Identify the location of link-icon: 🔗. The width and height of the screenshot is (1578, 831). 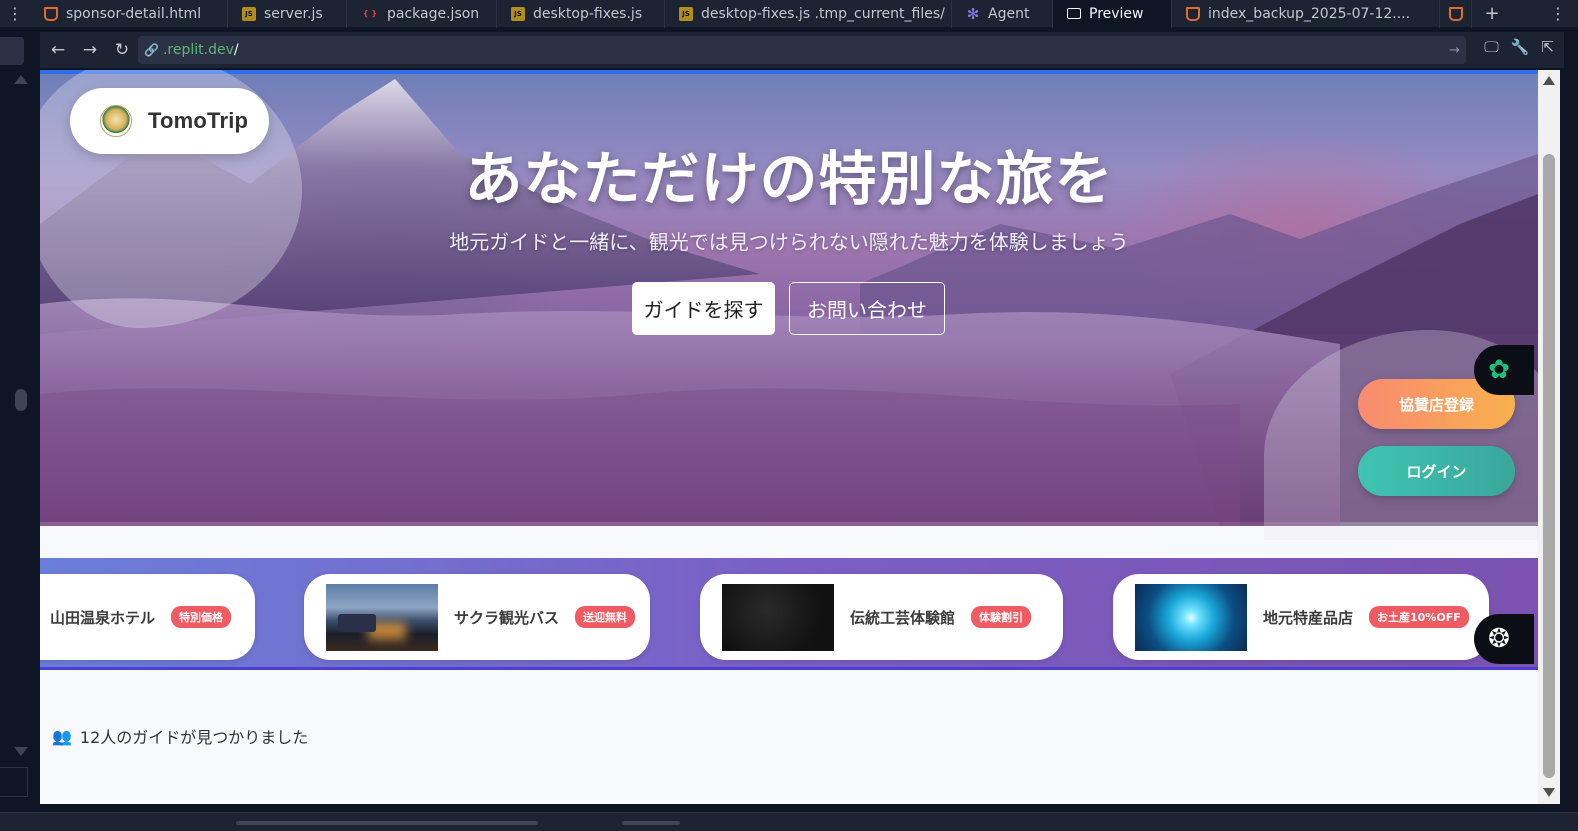
(151, 50).